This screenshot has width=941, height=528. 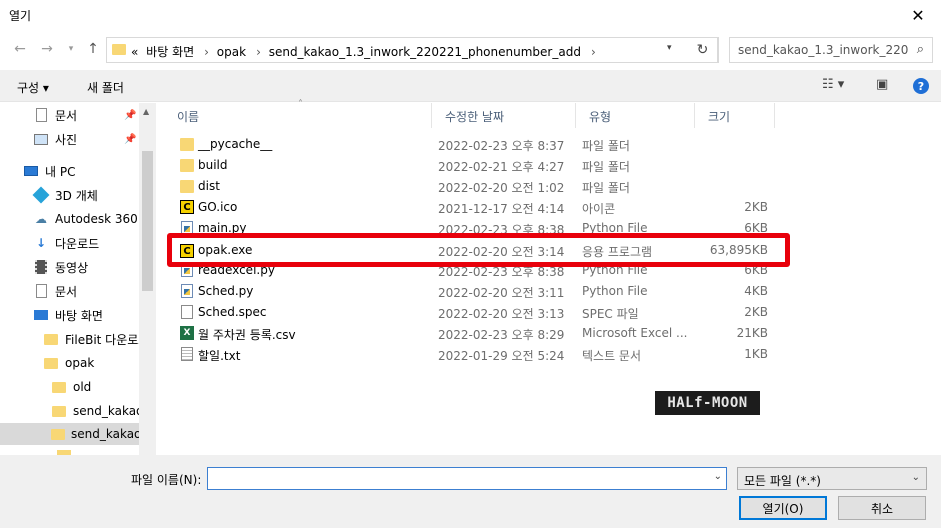 What do you see at coordinates (470, 491) in the screenshot?
I see `dialog-footer: 파일 이름(N): ⌄ 모든 파일 (*.*) ⌄ 열기(O) 취소` at bounding box center [470, 491].